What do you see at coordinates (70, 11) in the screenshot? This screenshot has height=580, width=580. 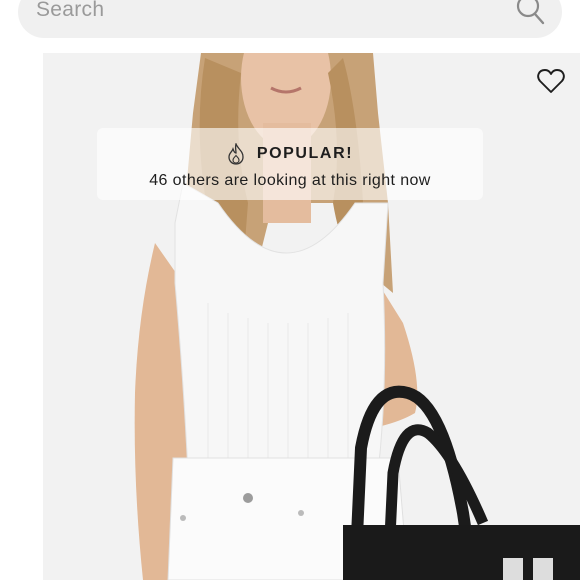 I see `search-input: Search` at bounding box center [70, 11].